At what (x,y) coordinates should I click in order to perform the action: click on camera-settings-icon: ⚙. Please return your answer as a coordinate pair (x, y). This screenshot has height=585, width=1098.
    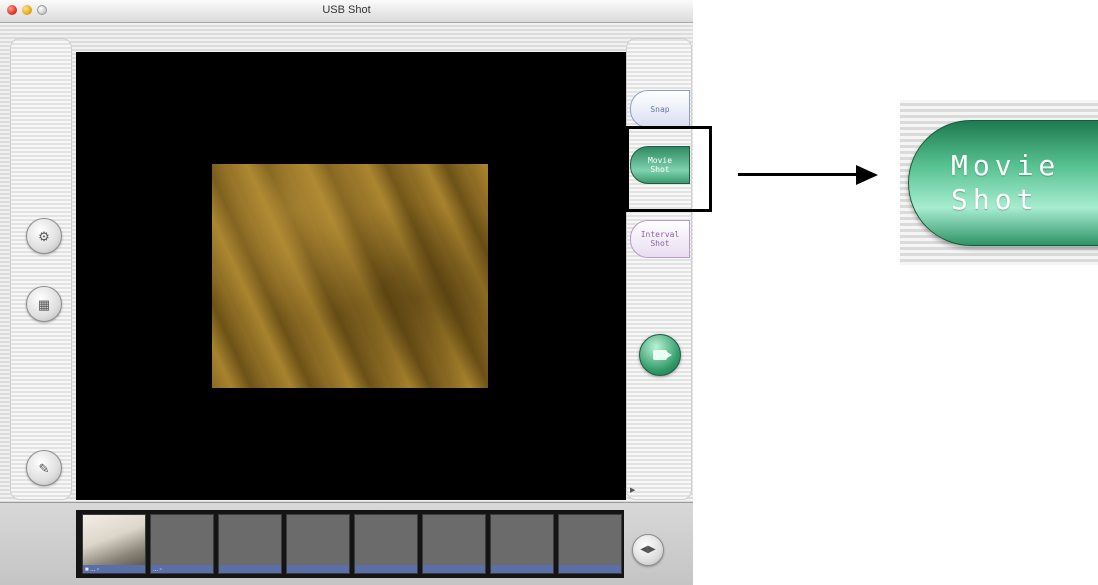
    Looking at the image, I should click on (44, 236).